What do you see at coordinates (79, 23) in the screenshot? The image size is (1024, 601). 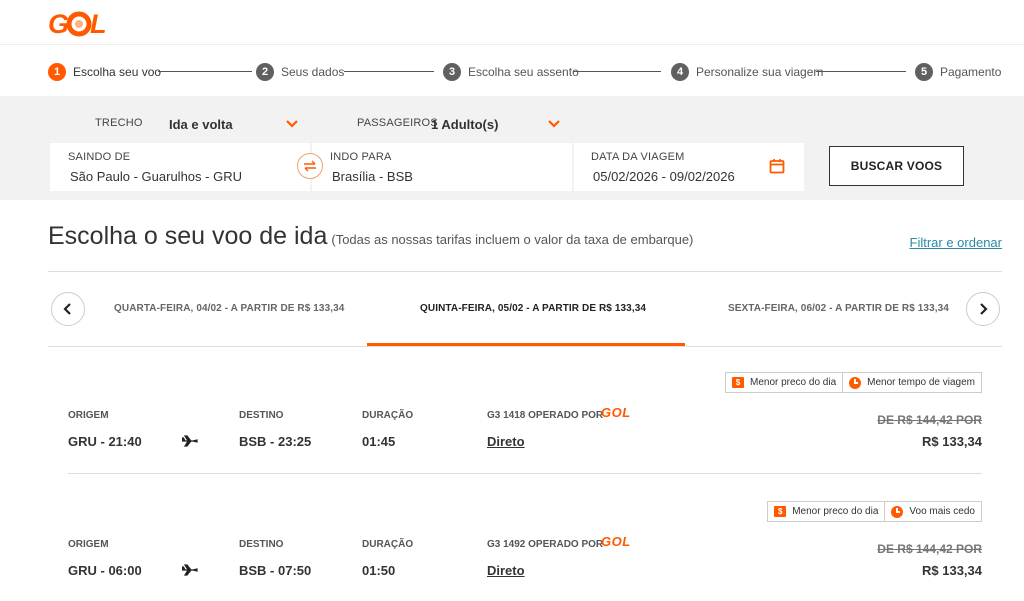 I see `gol-logo: G L` at bounding box center [79, 23].